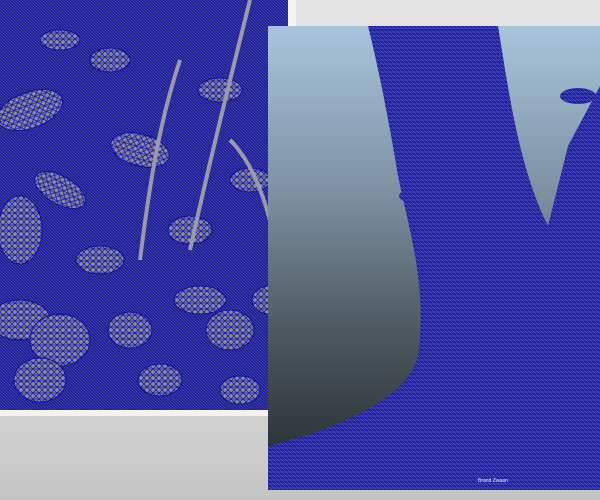 This screenshot has height=500, width=600. Describe the element at coordinates (493, 481) in the screenshot. I see `watermark-signature: Brand Zwaan` at that location.